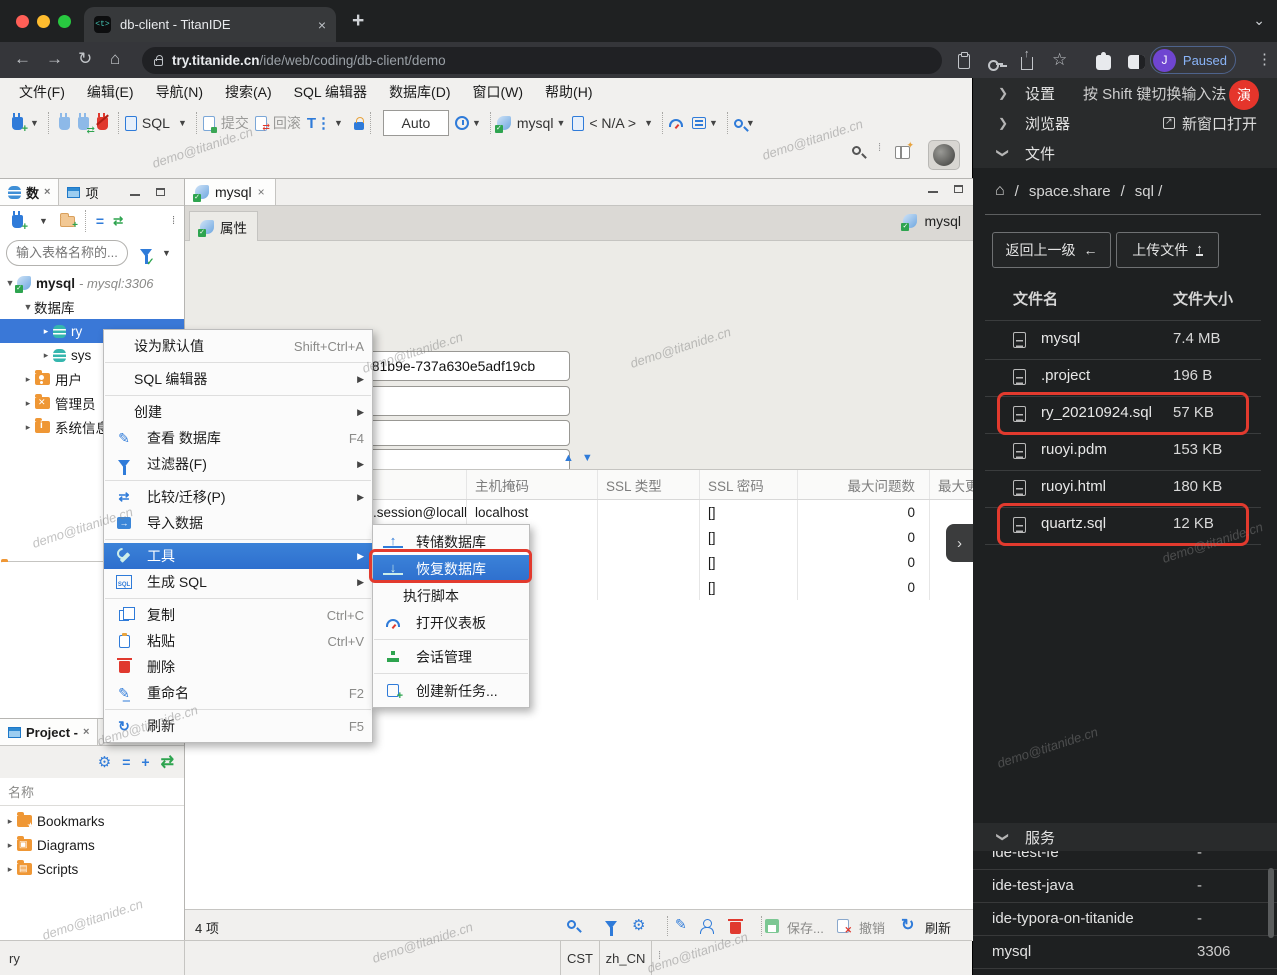 This screenshot has width=1277, height=975. I want to click on commit-icon, so click(209, 124).